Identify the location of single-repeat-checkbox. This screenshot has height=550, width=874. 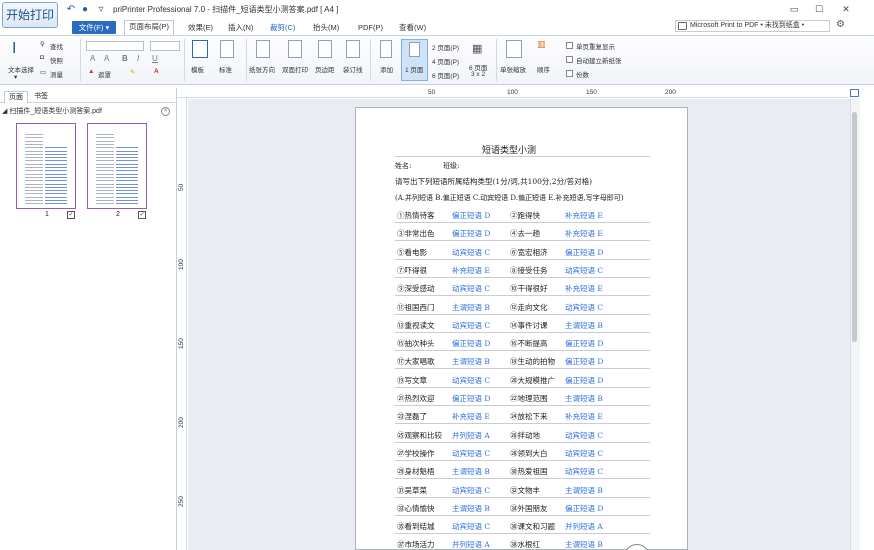
(569, 45).